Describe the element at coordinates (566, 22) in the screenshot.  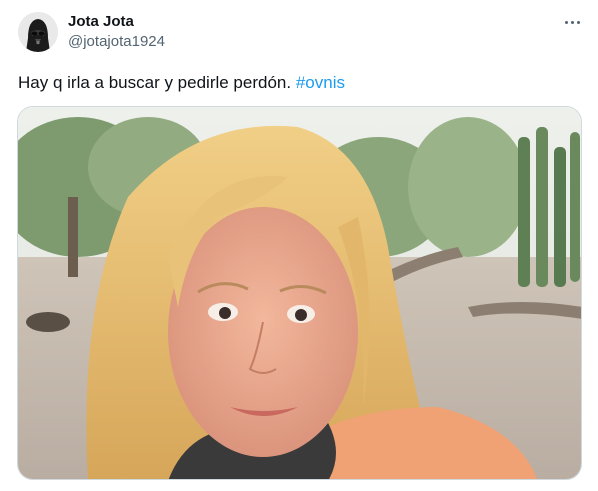
I see `more-horizontal-icon` at that location.